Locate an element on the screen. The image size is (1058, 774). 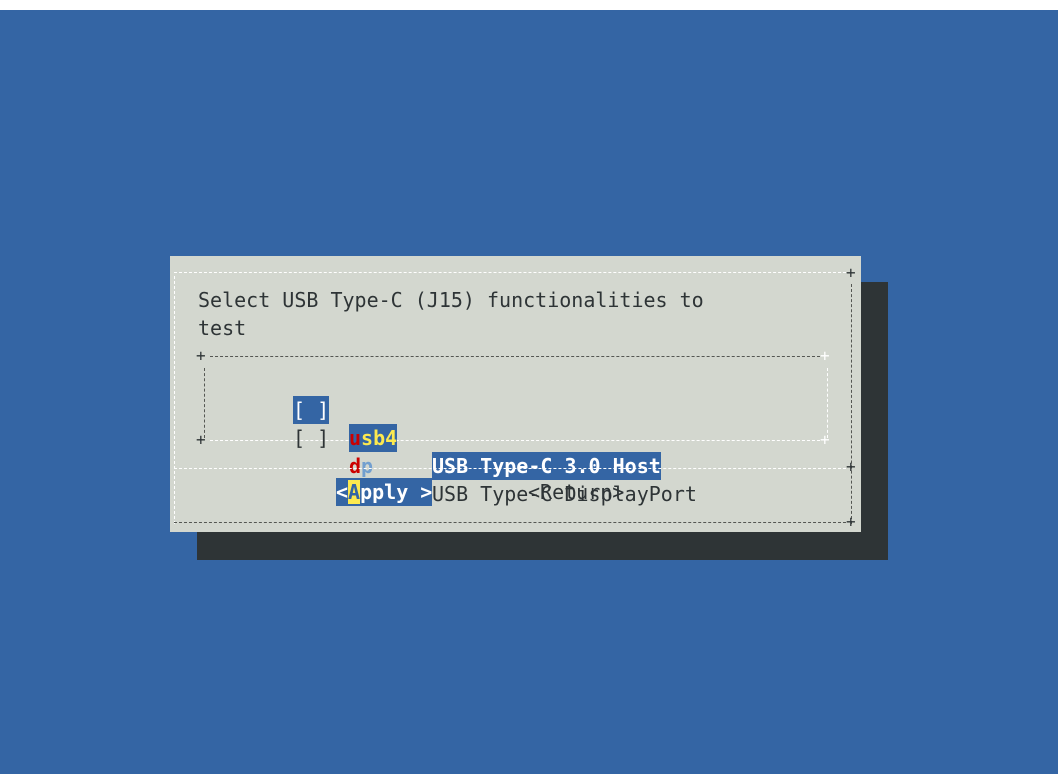
tag-hotkey: d is located at coordinates (355, 466).